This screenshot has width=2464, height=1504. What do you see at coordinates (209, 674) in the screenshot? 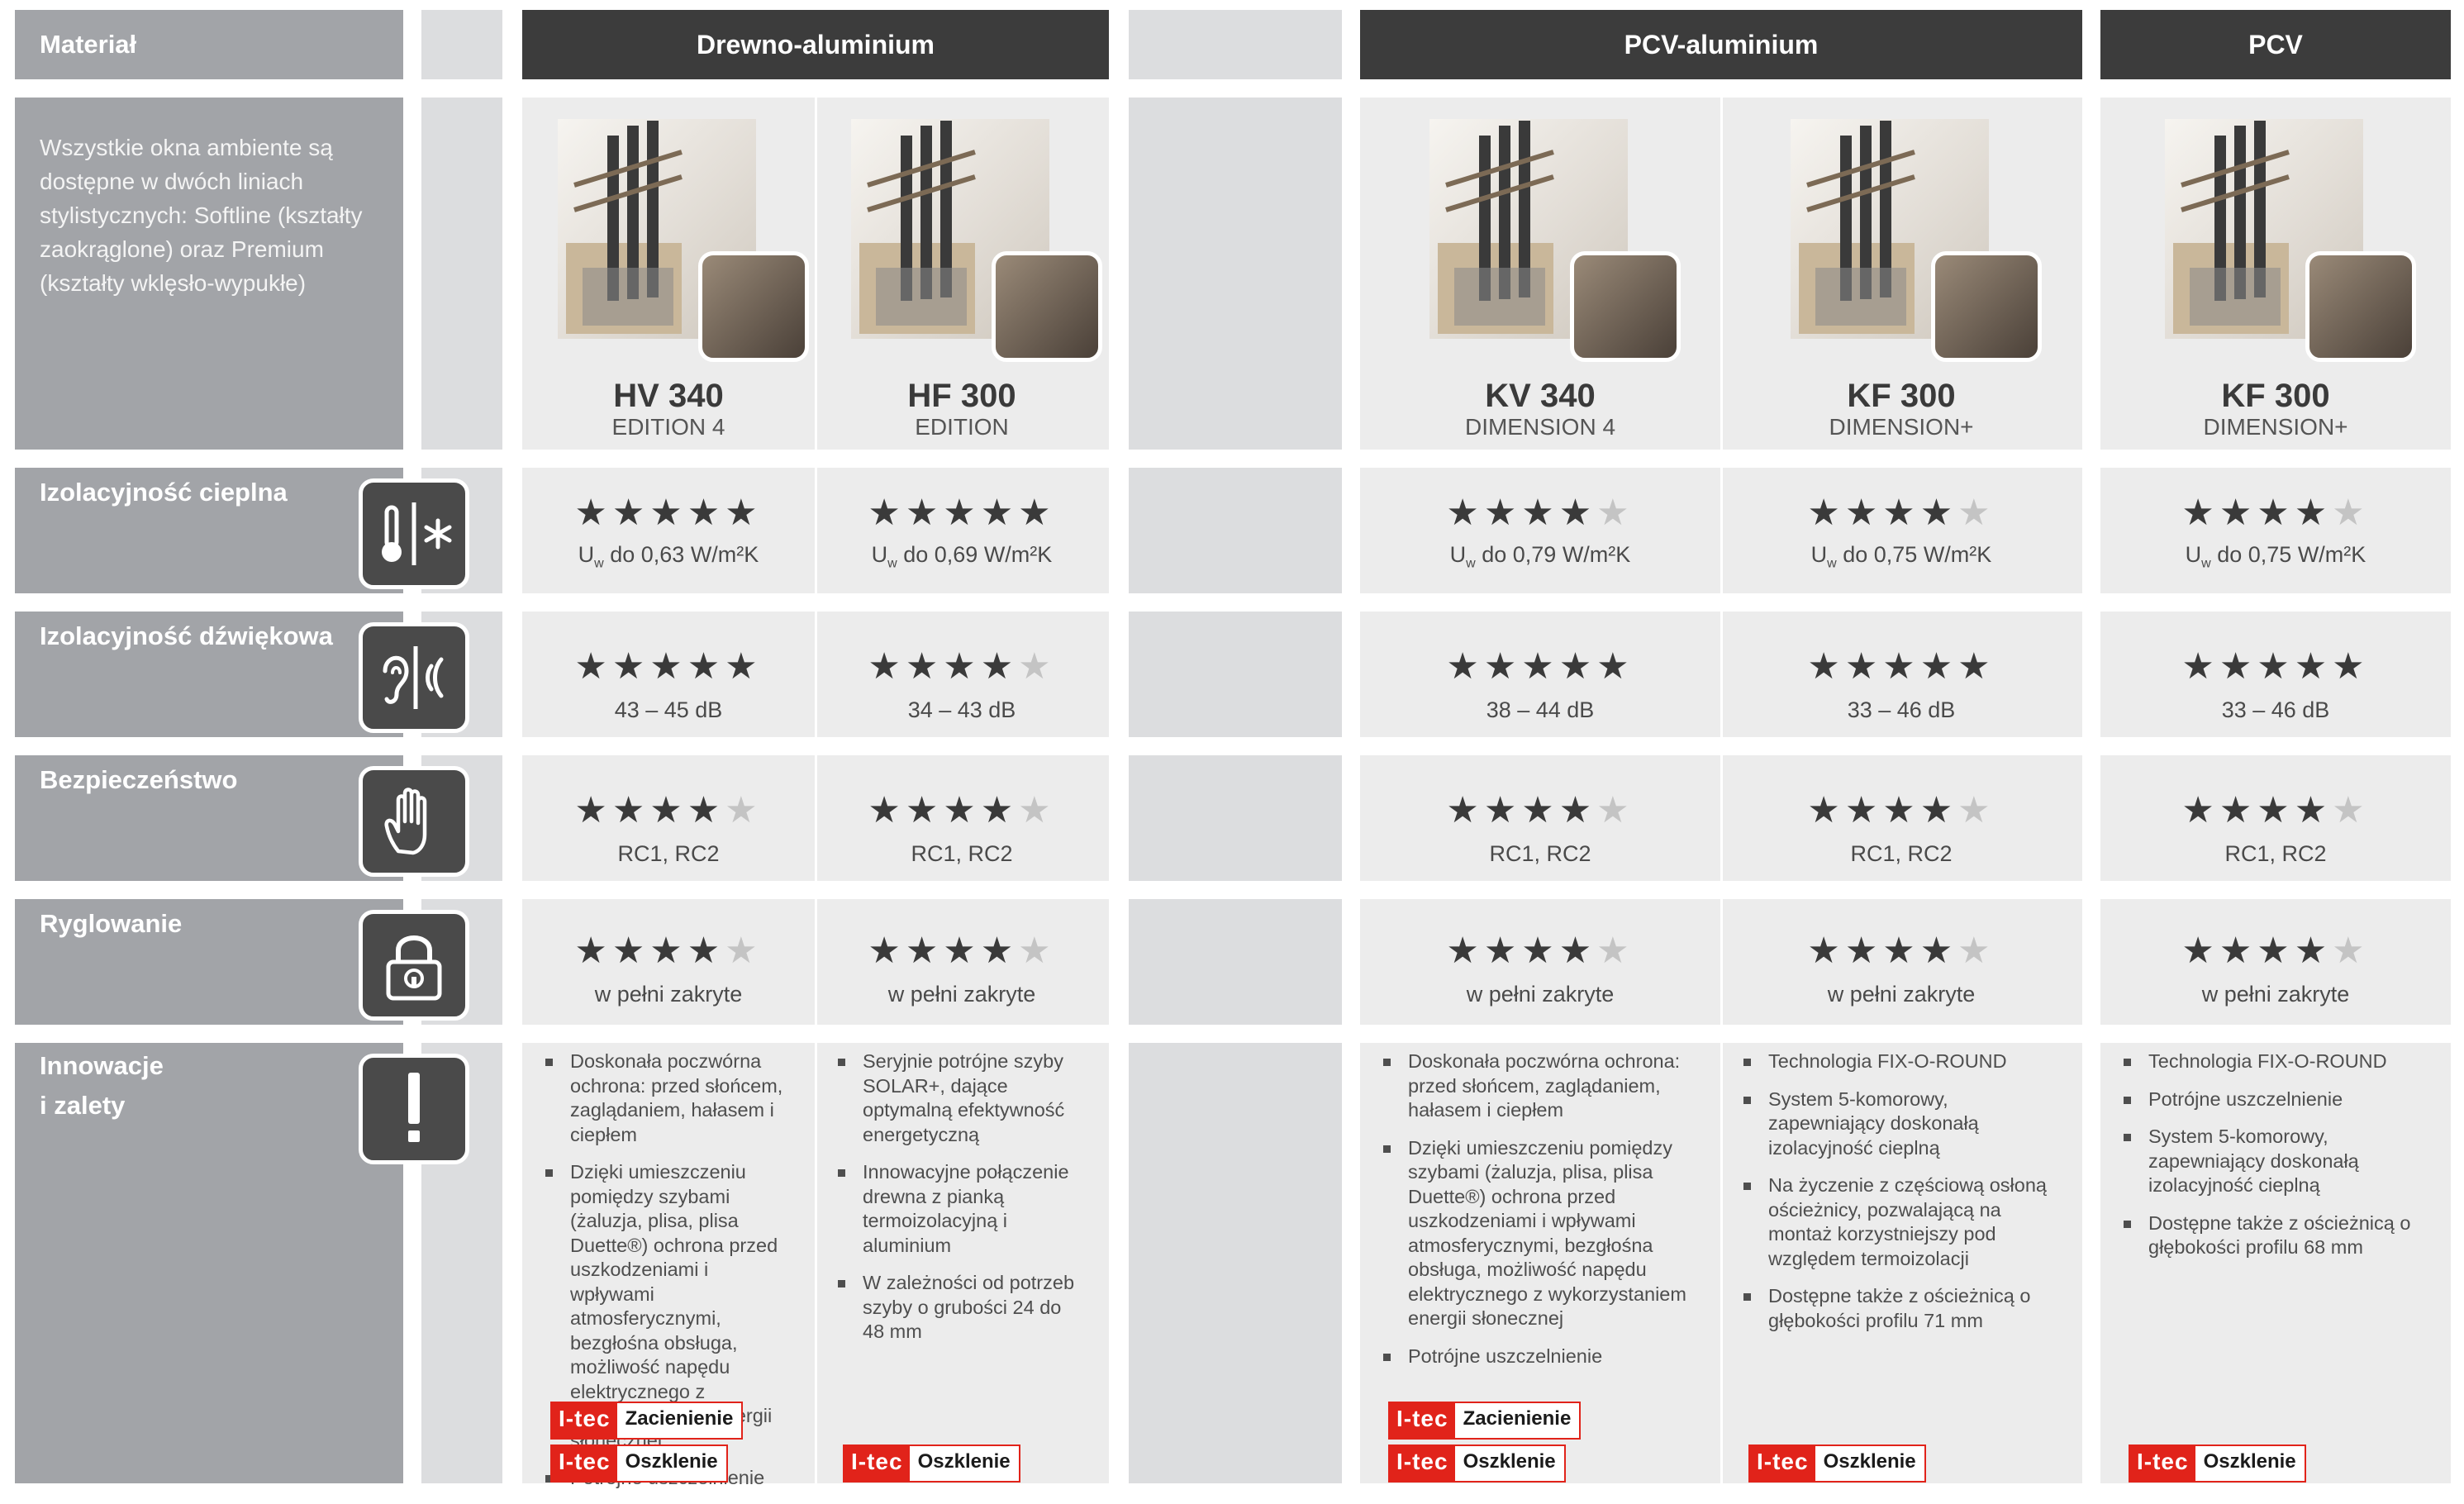
I see `row-label-acoustic: Izolacyjność dźwiękowa` at bounding box center [209, 674].